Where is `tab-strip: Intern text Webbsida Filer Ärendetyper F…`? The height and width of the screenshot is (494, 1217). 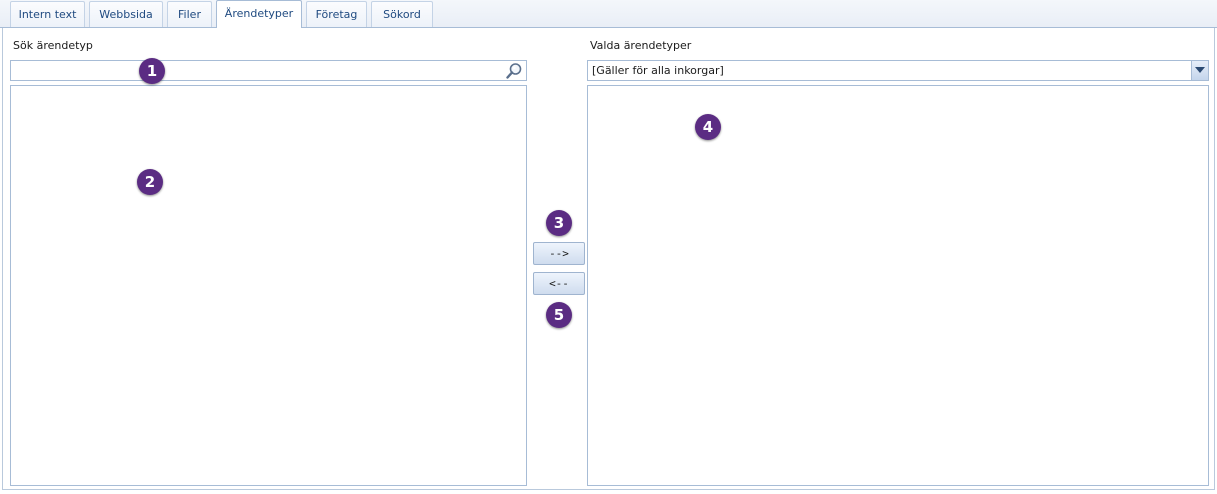
tab-strip: Intern text Webbsida Filer Ärendetyper F… is located at coordinates (608, 14).